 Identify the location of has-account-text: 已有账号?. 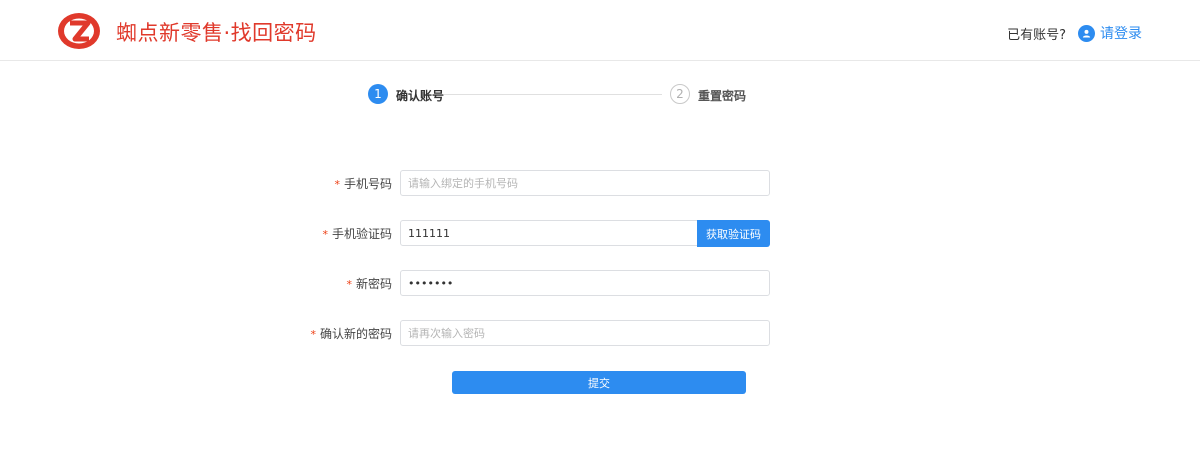
(1036, 35).